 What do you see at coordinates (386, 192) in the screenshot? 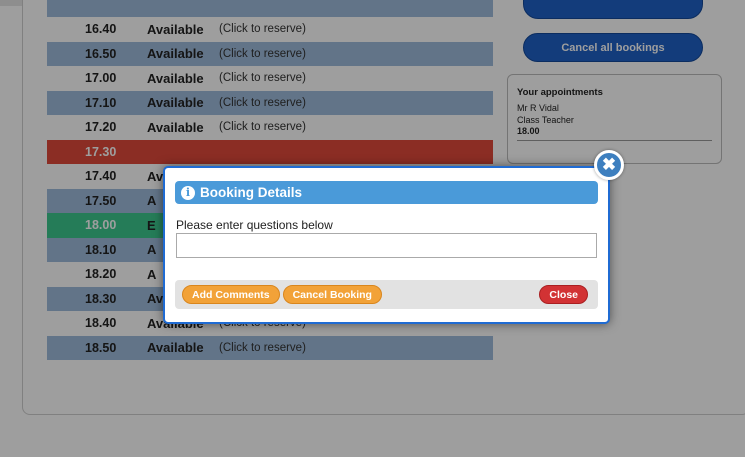
I see `dialog-header: i Booking Details` at bounding box center [386, 192].